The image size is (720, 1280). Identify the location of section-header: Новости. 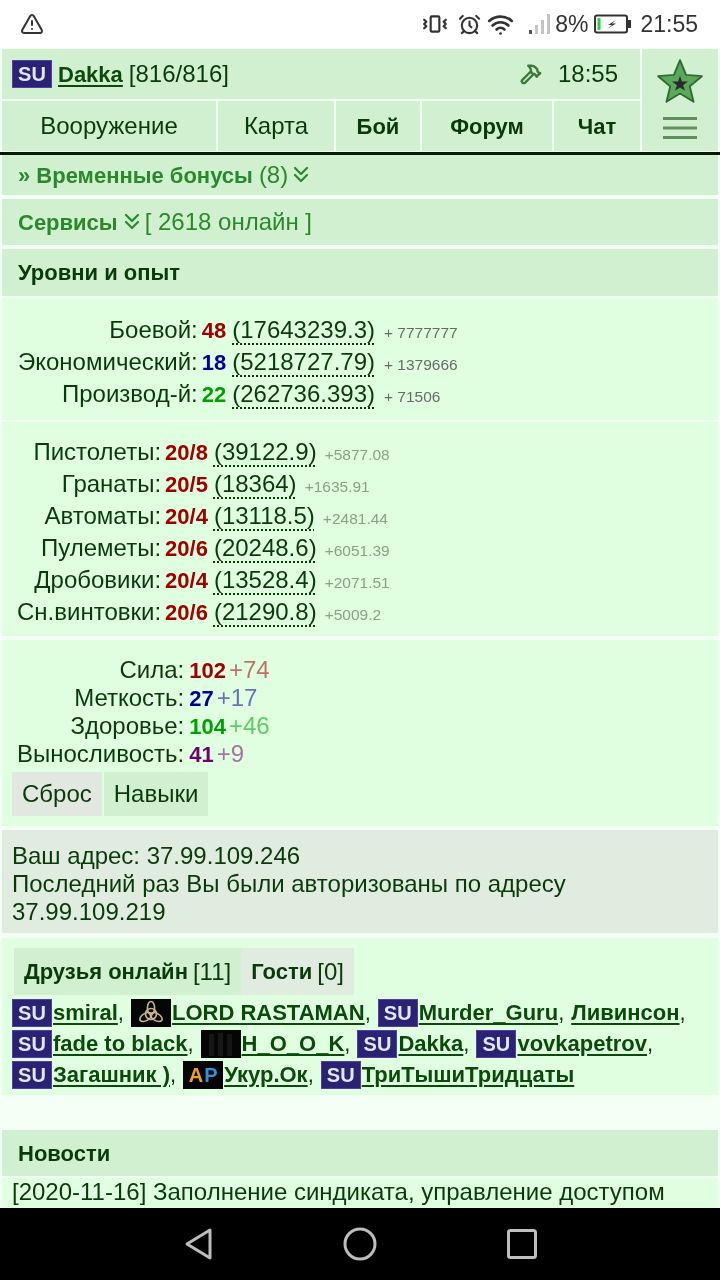
(360, 1153).